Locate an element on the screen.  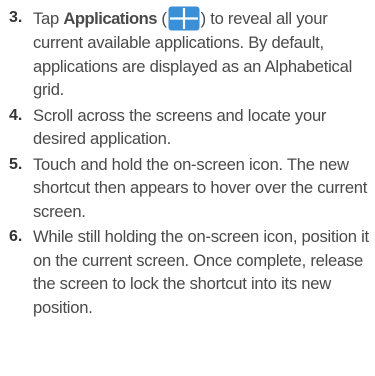
step-number: 6. is located at coordinates (16, 236).